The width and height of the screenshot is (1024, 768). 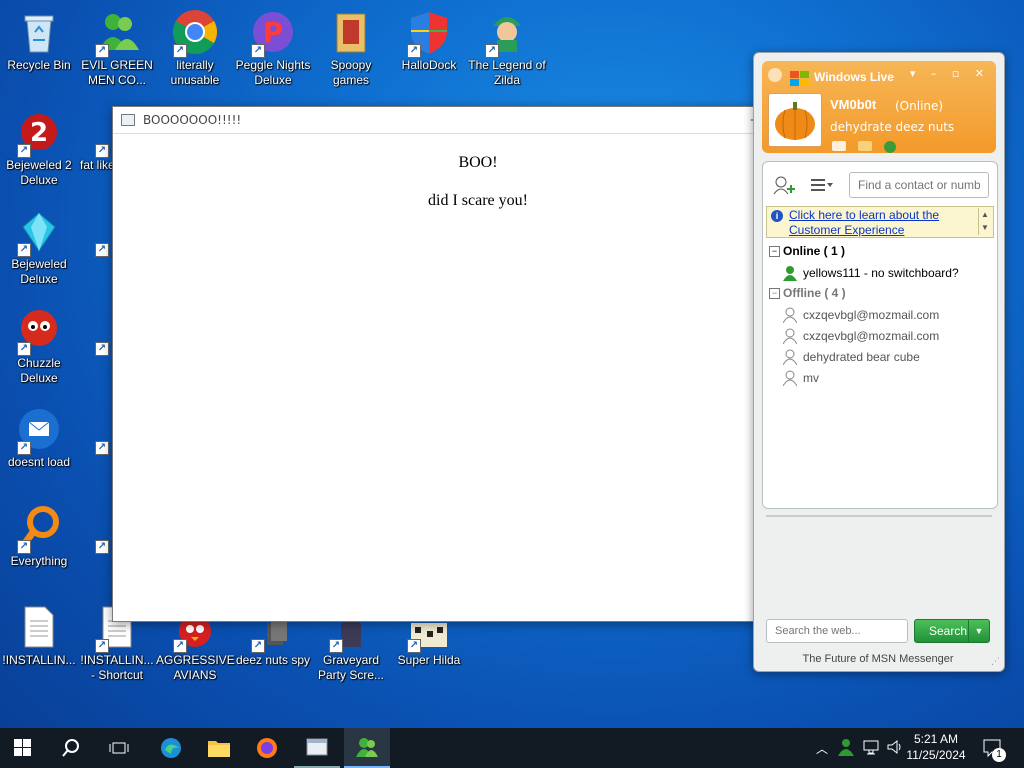 I want to click on chevron-up-icon: ︿, so click(x=822, y=748).